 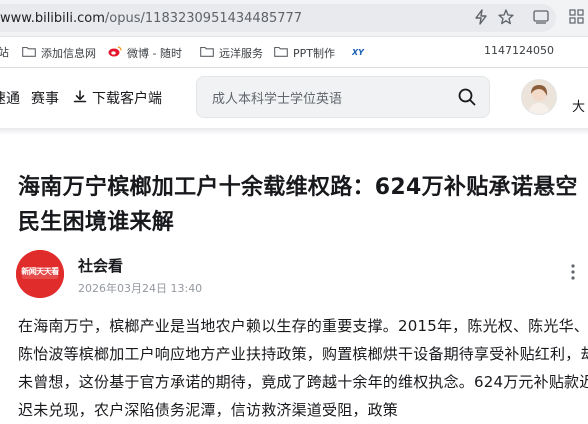 I want to click on lightning-icon, so click(x=481, y=17).